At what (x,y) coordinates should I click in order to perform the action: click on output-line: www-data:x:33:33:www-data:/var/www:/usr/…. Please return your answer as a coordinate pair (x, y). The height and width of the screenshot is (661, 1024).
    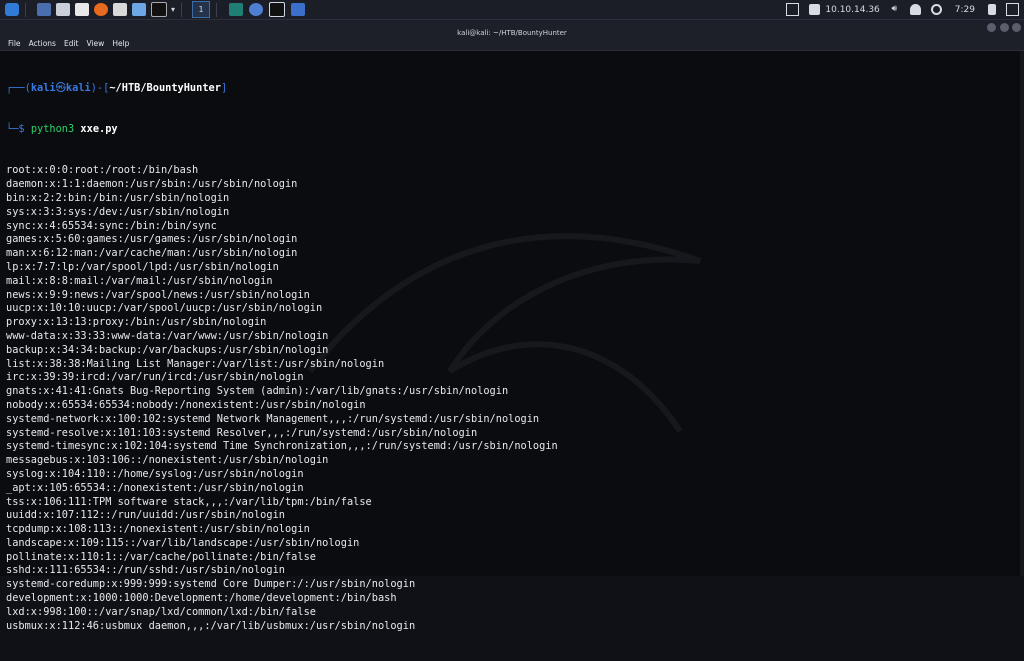
    Looking at the image, I should click on (167, 335).